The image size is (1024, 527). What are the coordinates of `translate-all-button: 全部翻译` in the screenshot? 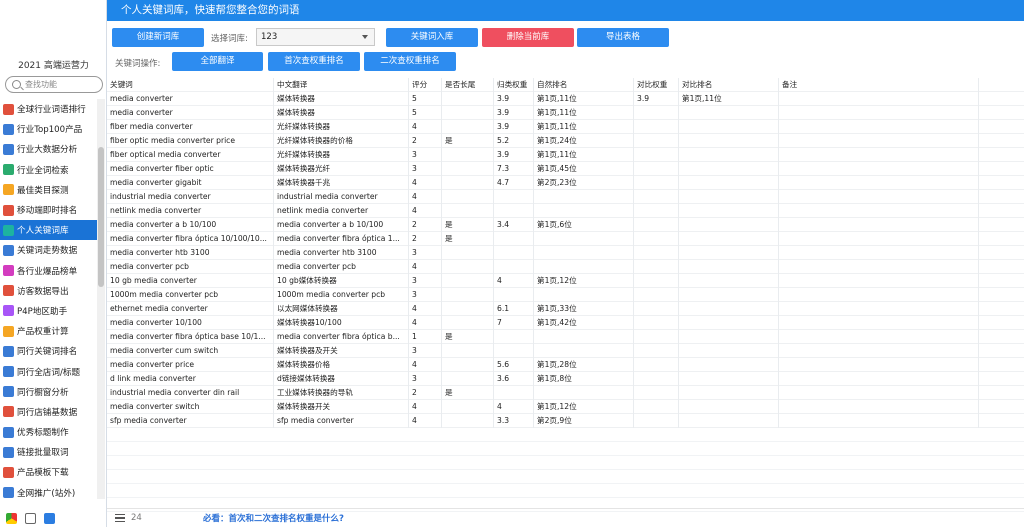 It's located at (217, 61).